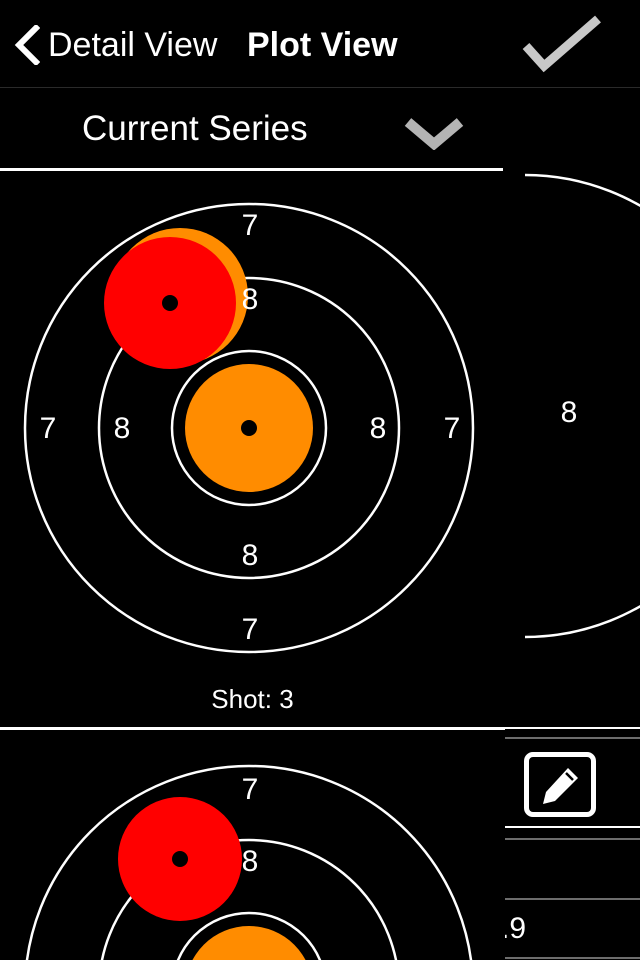  I want to click on checkmark-icon, so click(561, 44).